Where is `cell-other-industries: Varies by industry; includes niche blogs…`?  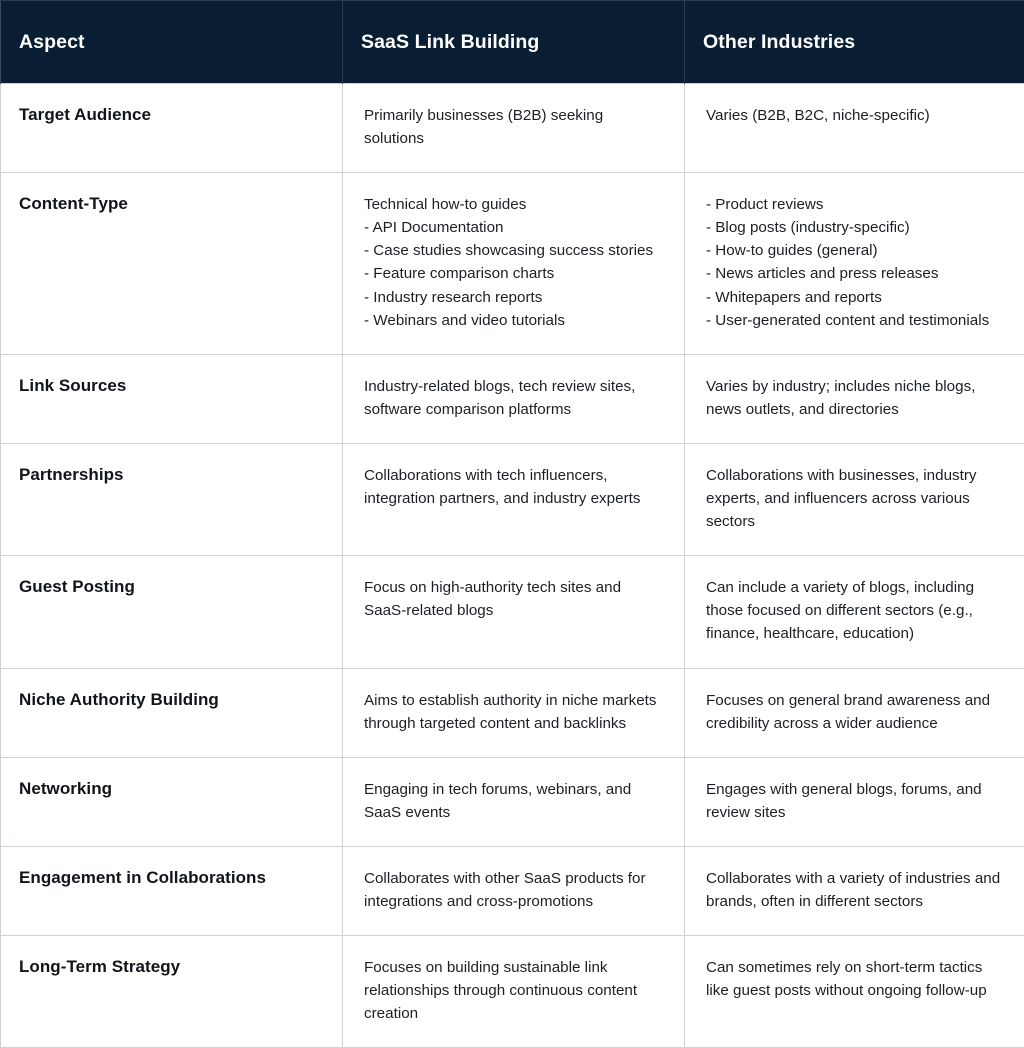
cell-other-industries: Varies by industry; includes niche blogs… is located at coordinates (854, 398).